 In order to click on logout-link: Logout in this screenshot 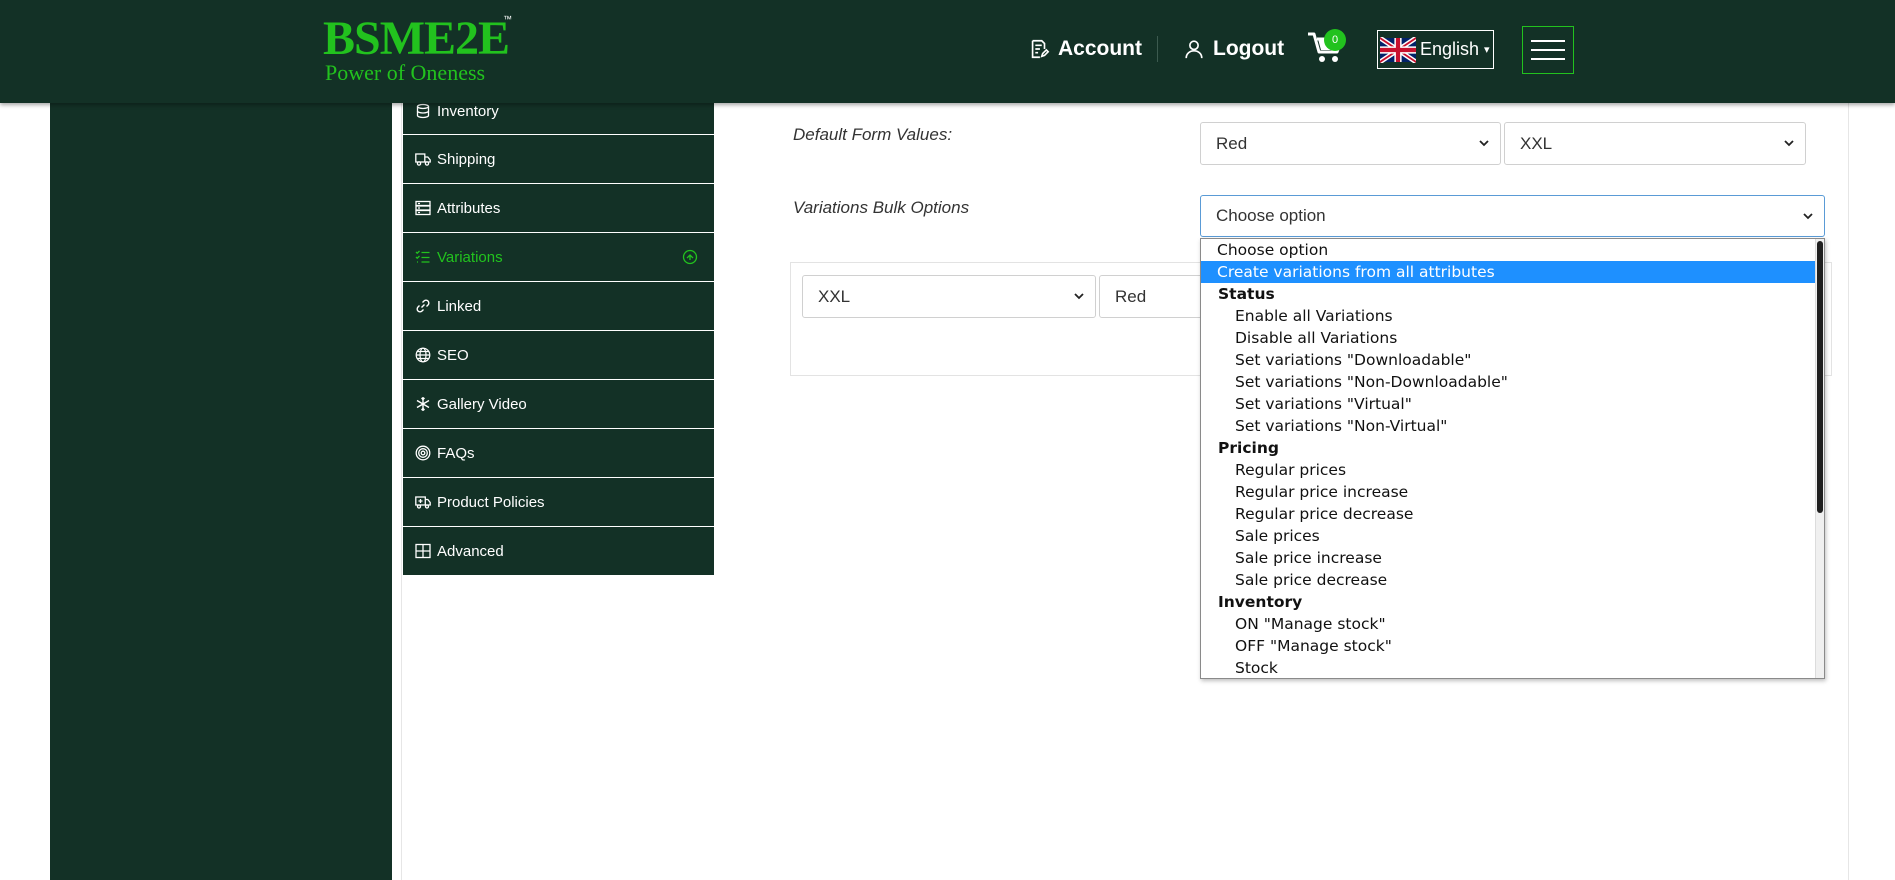, I will do `click(1233, 49)`.